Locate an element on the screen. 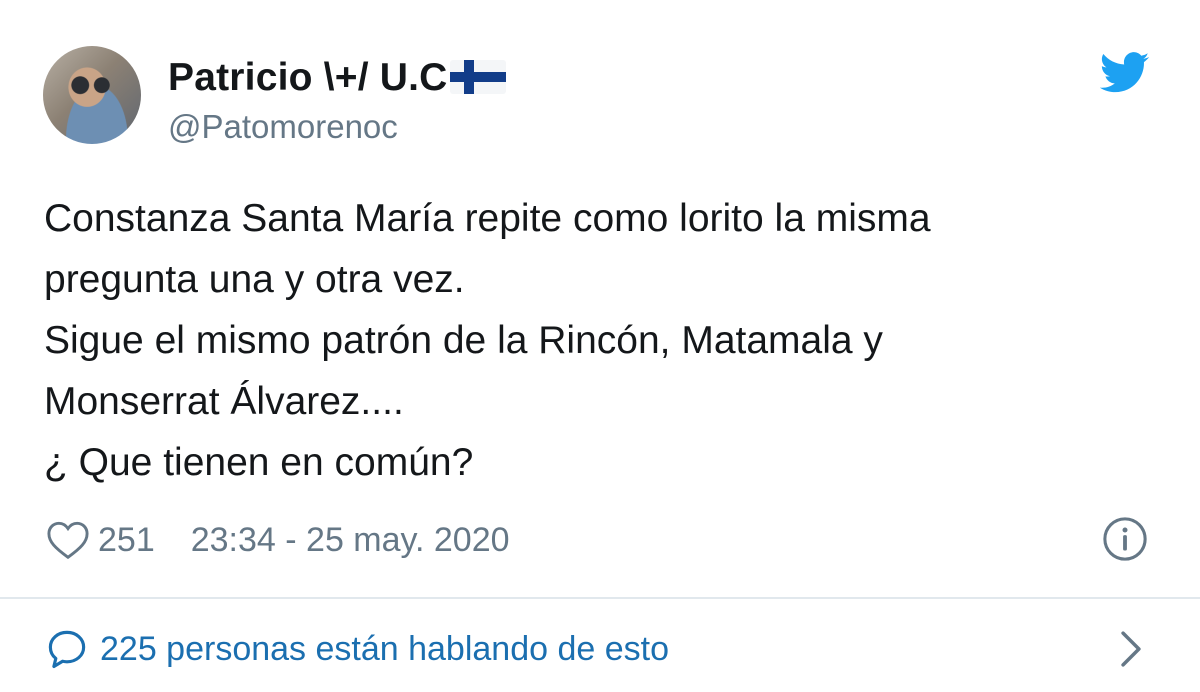  speech-bubble-icon is located at coordinates (67, 649).